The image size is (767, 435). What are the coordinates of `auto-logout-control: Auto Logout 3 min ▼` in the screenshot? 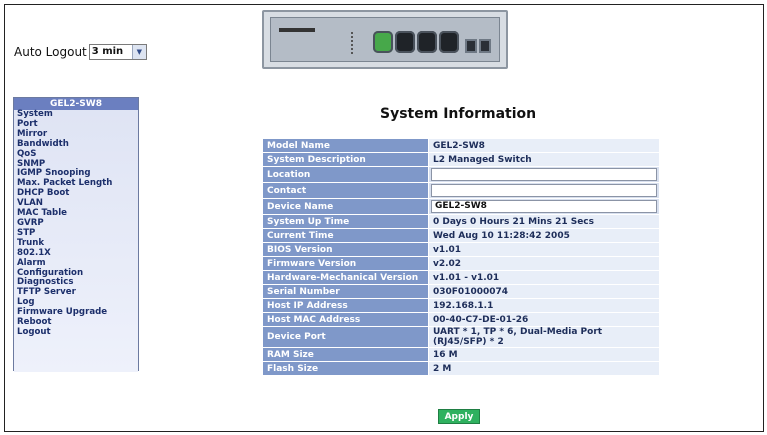 It's located at (80, 52).